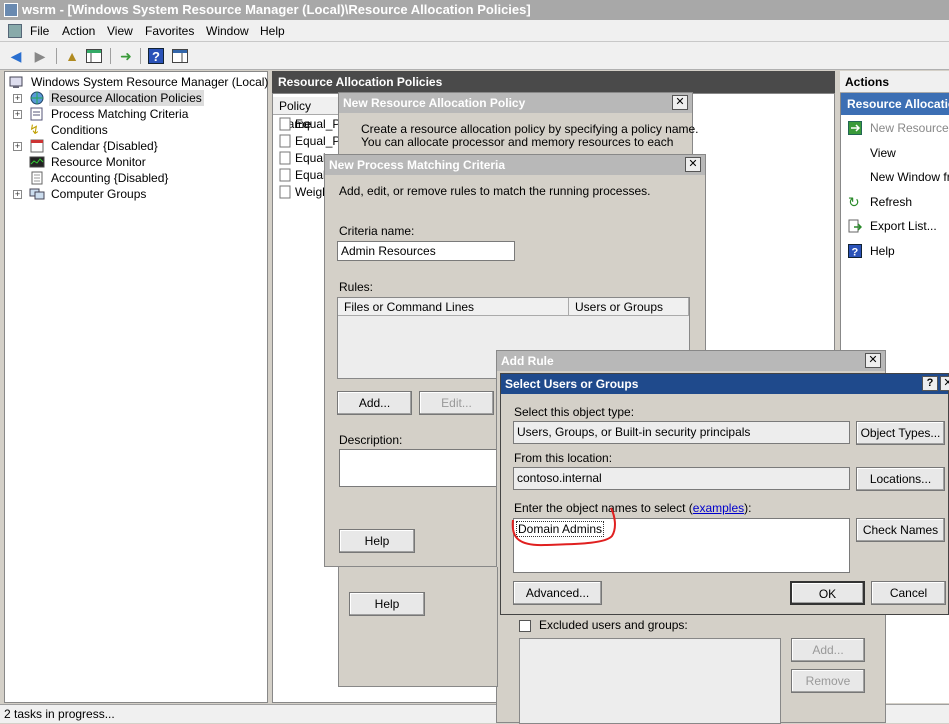 The width and height of the screenshot is (949, 724). Describe the element at coordinates (894, 82) in the screenshot. I see `actions-header: Actions` at that location.